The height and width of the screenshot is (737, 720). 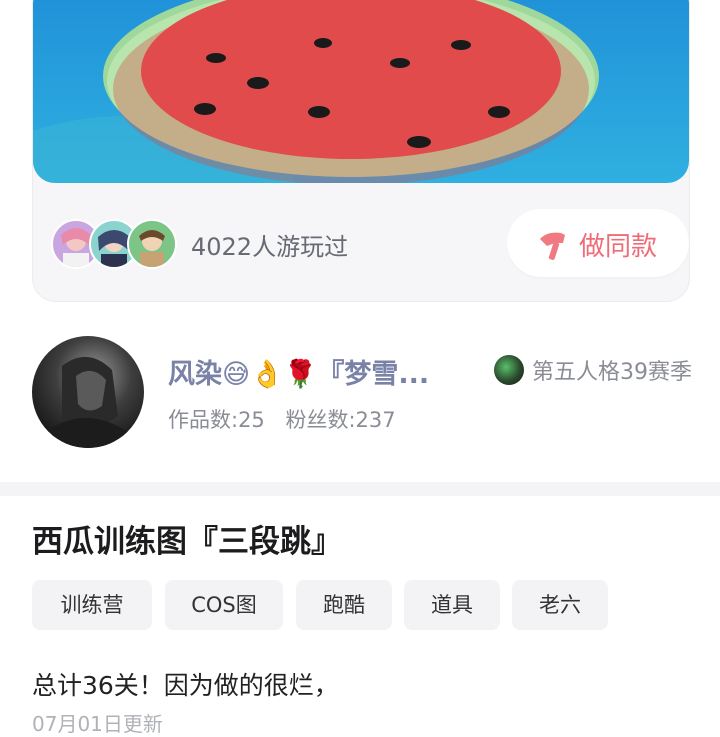 What do you see at coordinates (92, 605) in the screenshot?
I see `tag-item: 训练营` at bounding box center [92, 605].